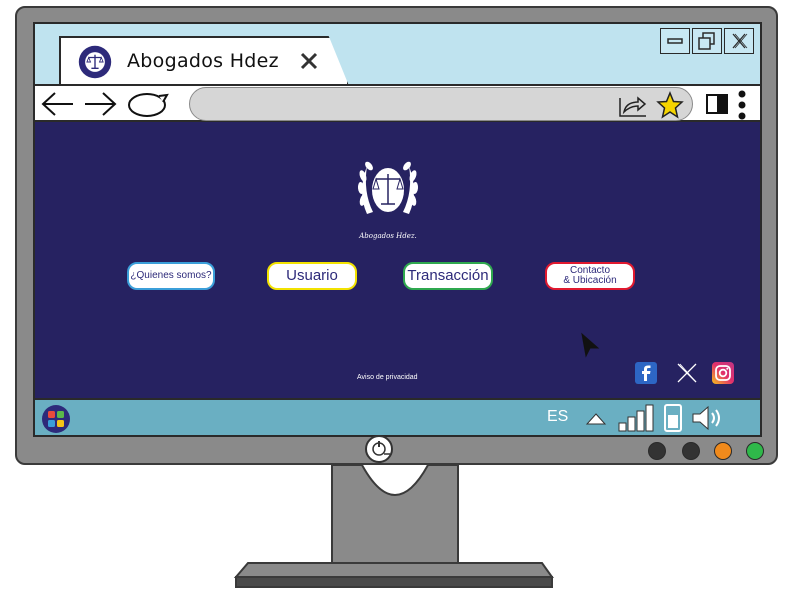 This screenshot has height=612, width=792. I want to click on address-bar, so click(441, 104).